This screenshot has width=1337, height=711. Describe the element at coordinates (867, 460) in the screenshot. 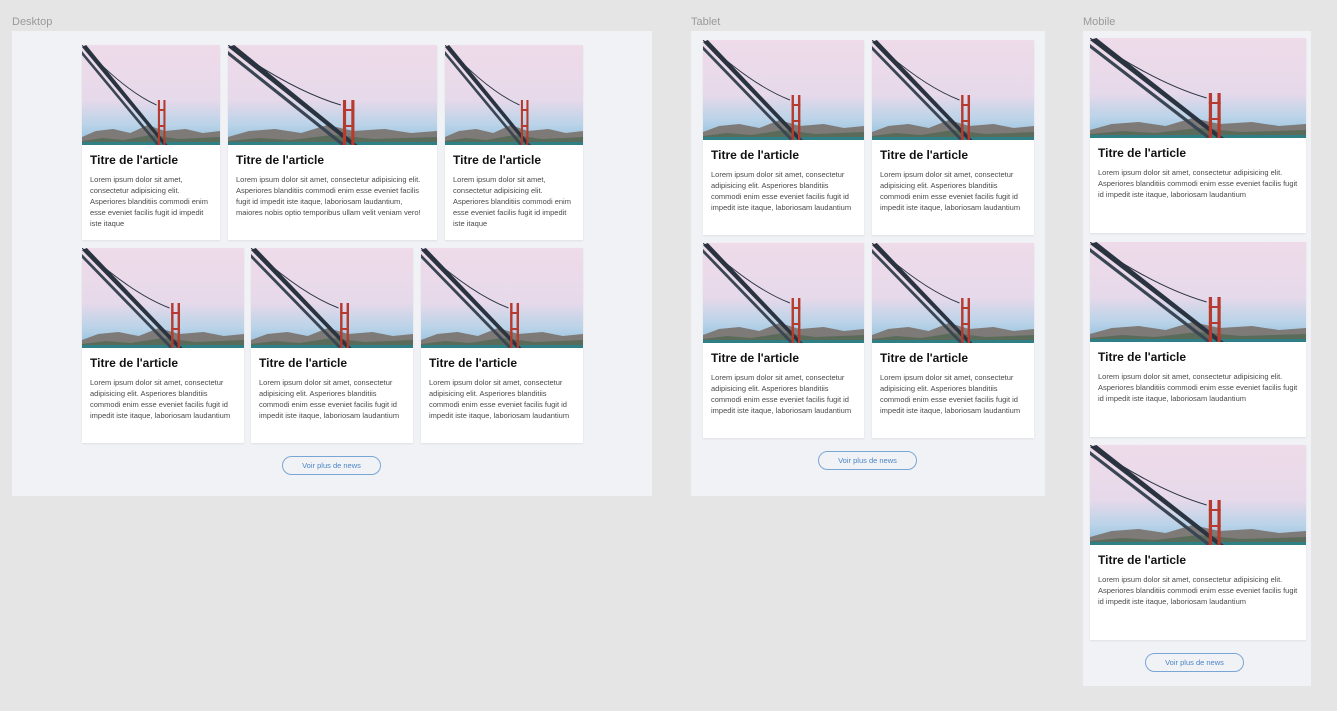

I see `tablet-more-news-button: Voir plus de news` at that location.